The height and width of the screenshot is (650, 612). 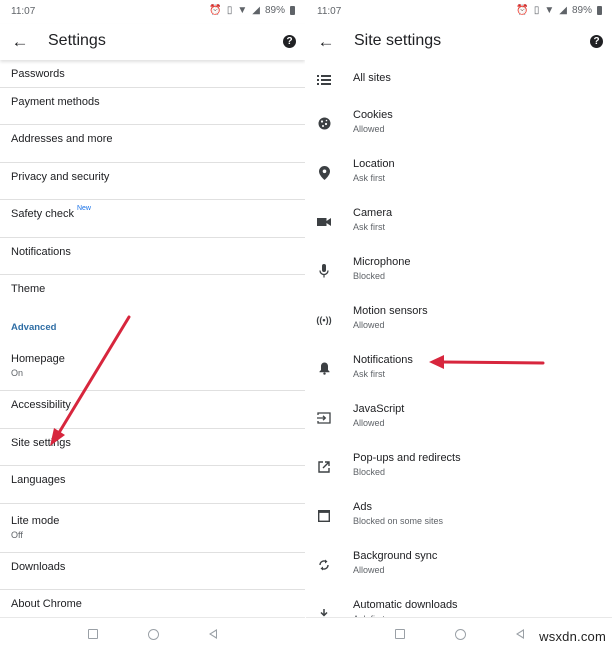 I want to click on settings-item-notifications: Notifications, so click(x=152, y=256).